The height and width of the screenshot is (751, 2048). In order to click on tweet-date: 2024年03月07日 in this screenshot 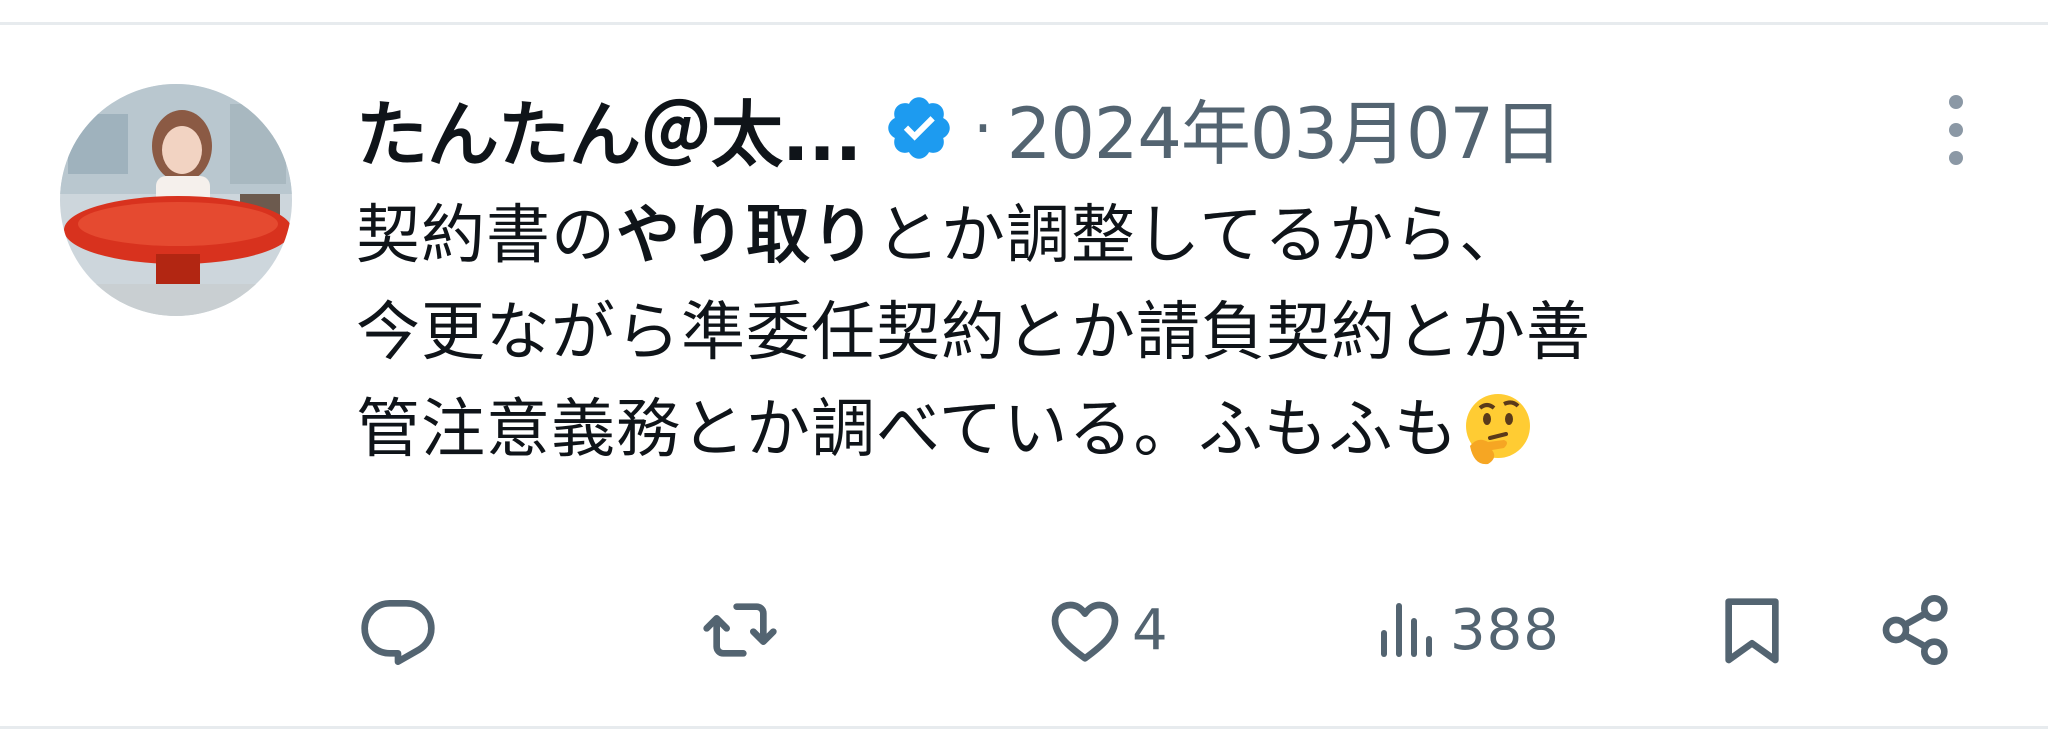, I will do `click(1285, 128)`.